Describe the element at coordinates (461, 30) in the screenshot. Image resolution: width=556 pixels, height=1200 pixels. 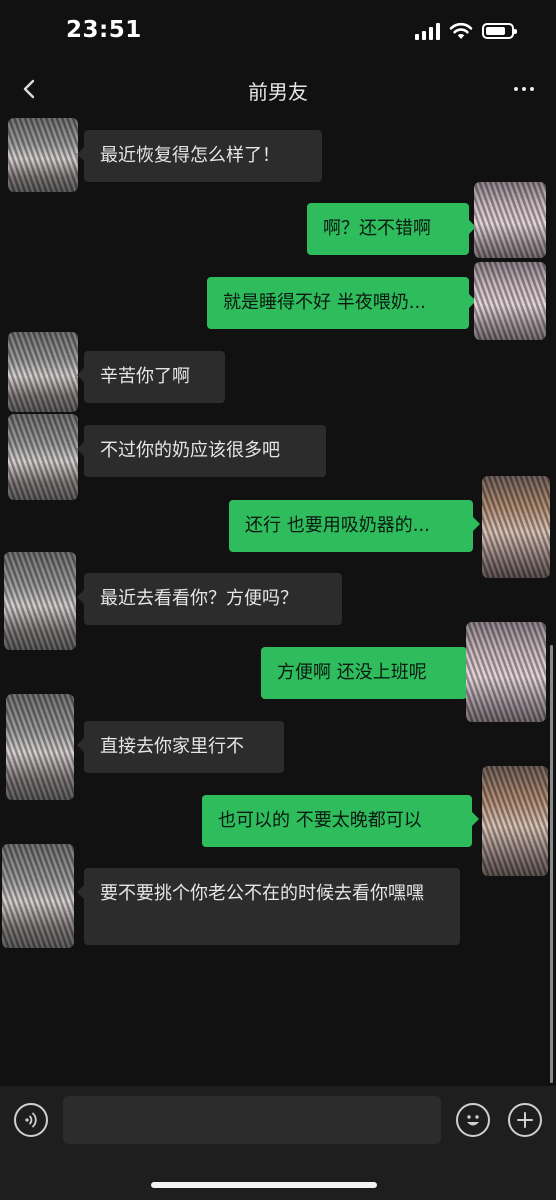
I see `wifi-icon` at that location.